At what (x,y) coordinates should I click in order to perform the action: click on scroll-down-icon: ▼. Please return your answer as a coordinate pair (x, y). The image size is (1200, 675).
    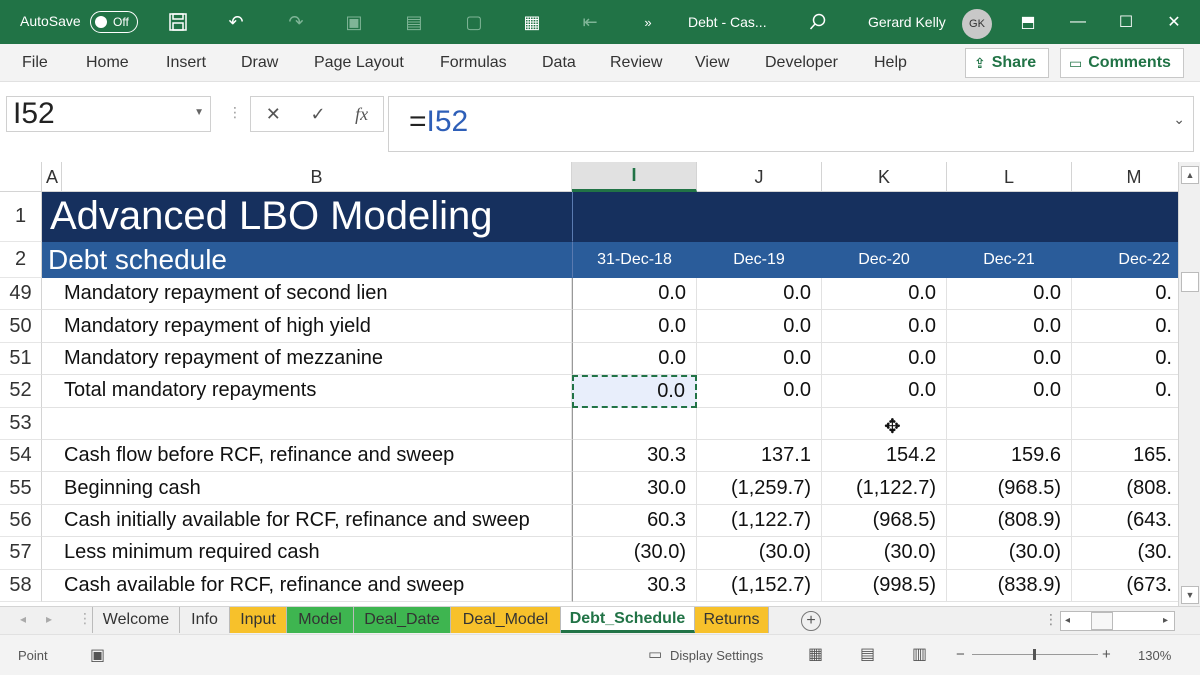
    Looking at the image, I should click on (1190, 595).